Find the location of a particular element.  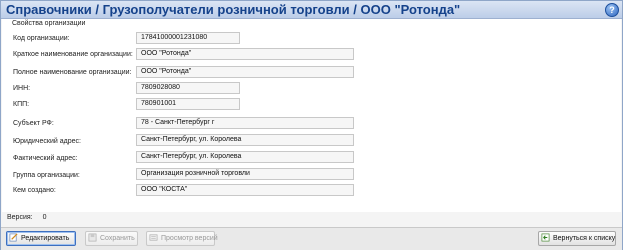

version-row: Версия: 0 is located at coordinates (30, 217).